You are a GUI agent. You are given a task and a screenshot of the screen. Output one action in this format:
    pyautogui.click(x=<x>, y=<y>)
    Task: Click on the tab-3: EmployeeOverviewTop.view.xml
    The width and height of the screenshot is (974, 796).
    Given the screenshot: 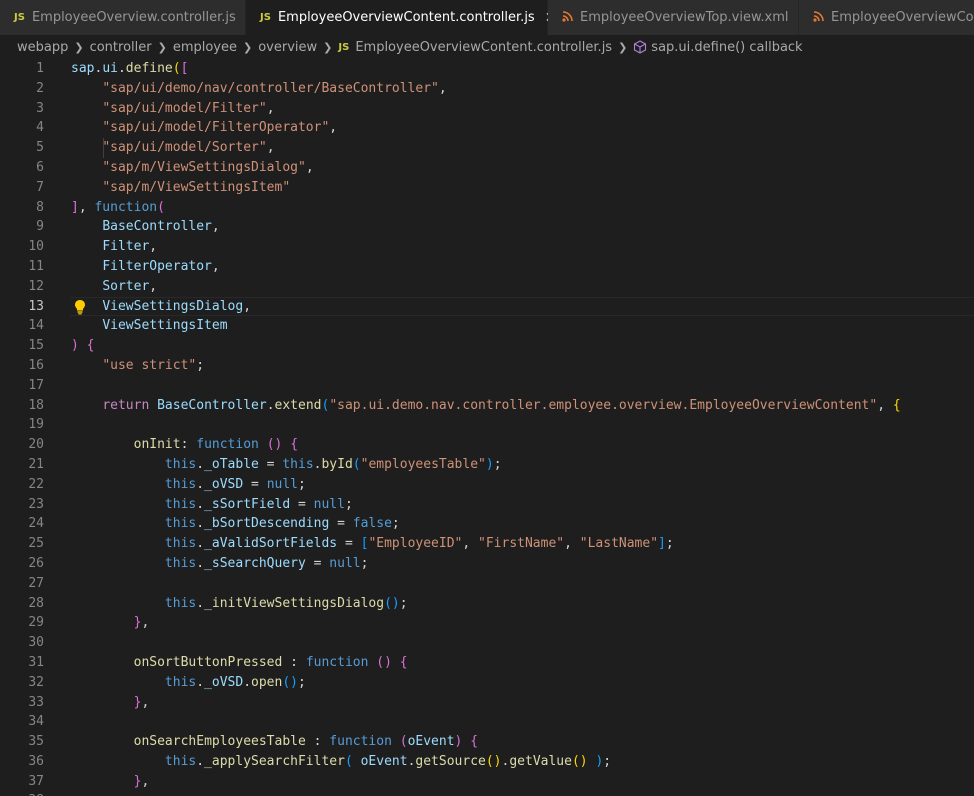 What is the action you would take?
    pyautogui.click(x=673, y=17)
    